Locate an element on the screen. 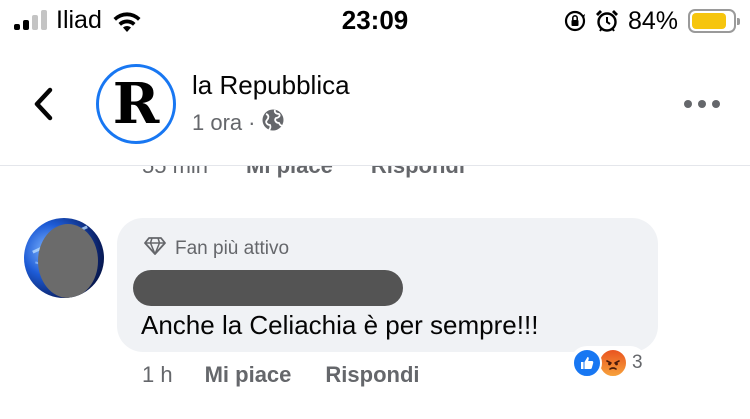  page-logo-letter: R is located at coordinates (136, 104).